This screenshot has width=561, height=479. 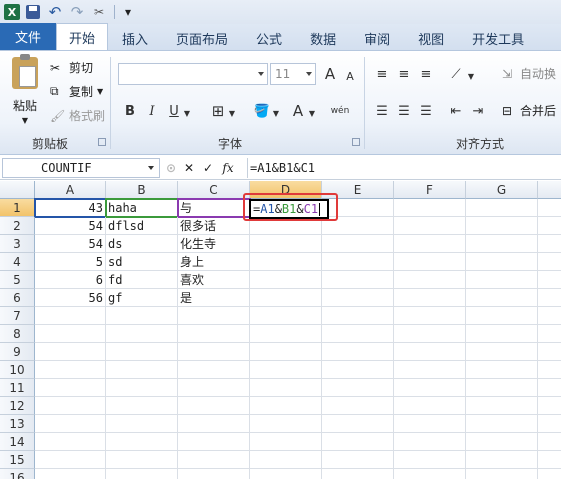 What do you see at coordinates (431, 38) in the screenshot?
I see `tab-view: 视图` at bounding box center [431, 38].